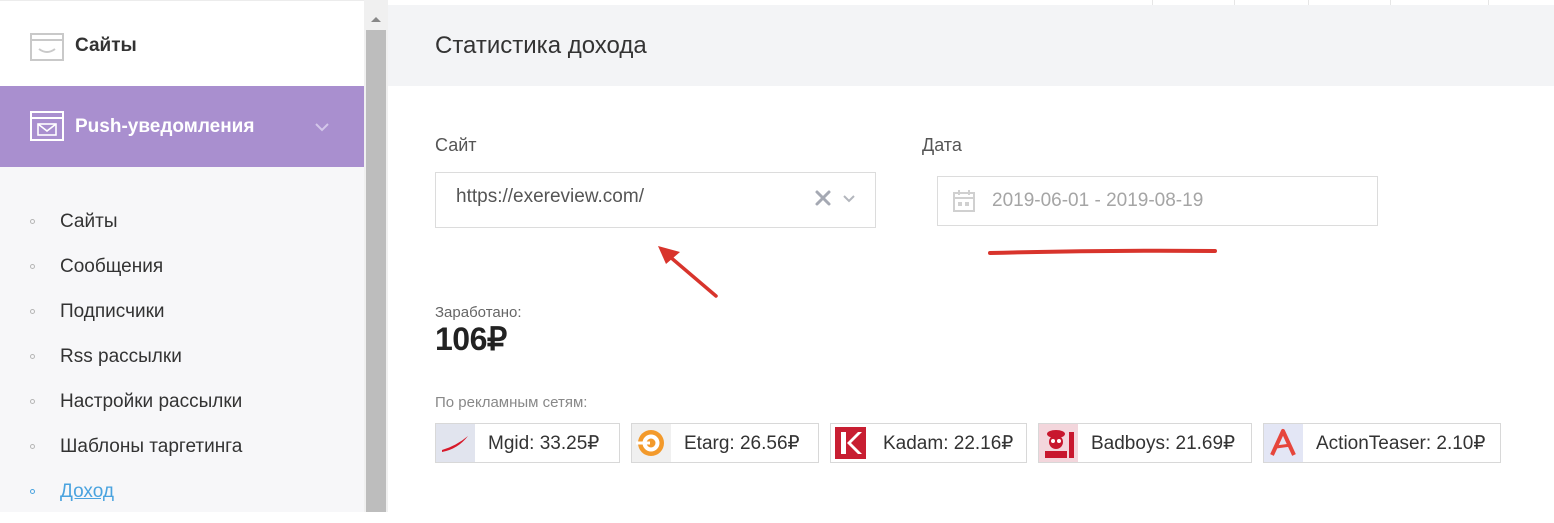 This screenshot has width=1554, height=523. I want to click on envelope-icon, so click(47, 128).